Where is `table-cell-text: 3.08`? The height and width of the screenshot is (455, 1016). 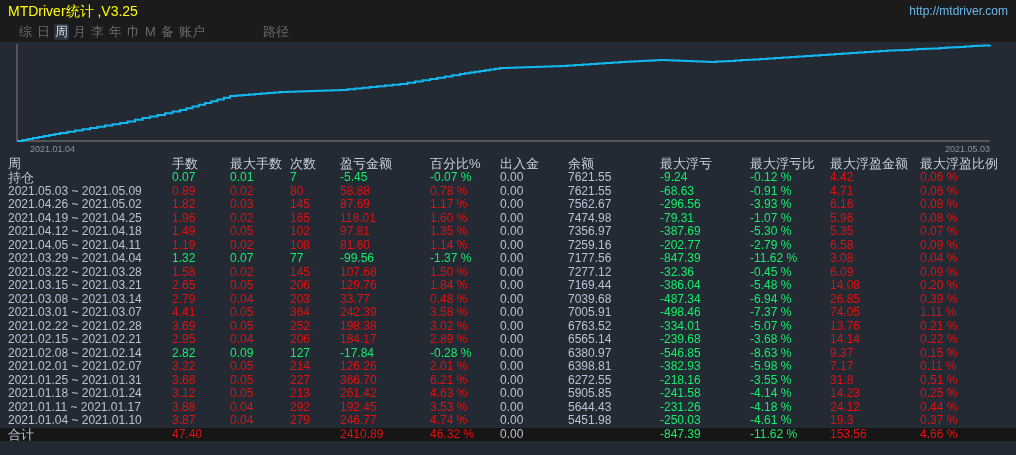 table-cell-text: 3.08 is located at coordinates (842, 259).